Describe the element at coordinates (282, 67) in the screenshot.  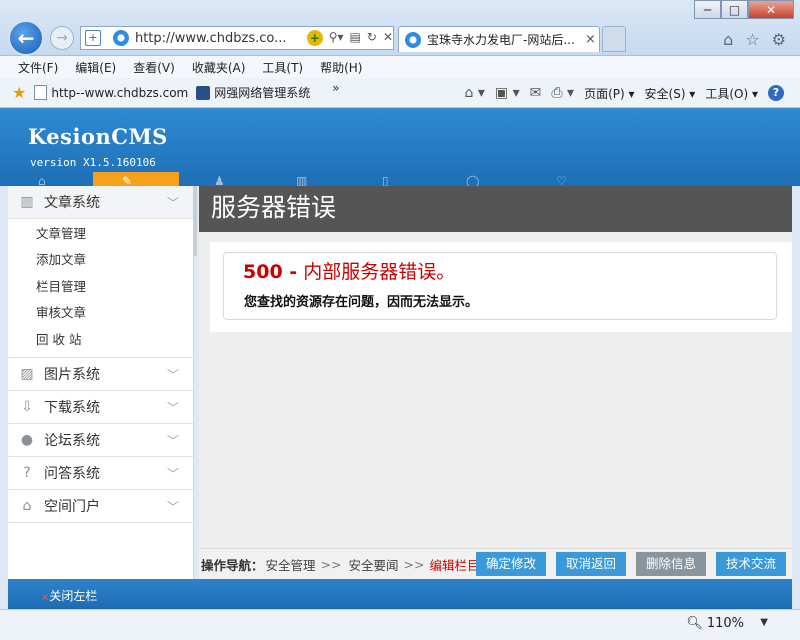
I see `menu-tools: 工具(T)` at that location.